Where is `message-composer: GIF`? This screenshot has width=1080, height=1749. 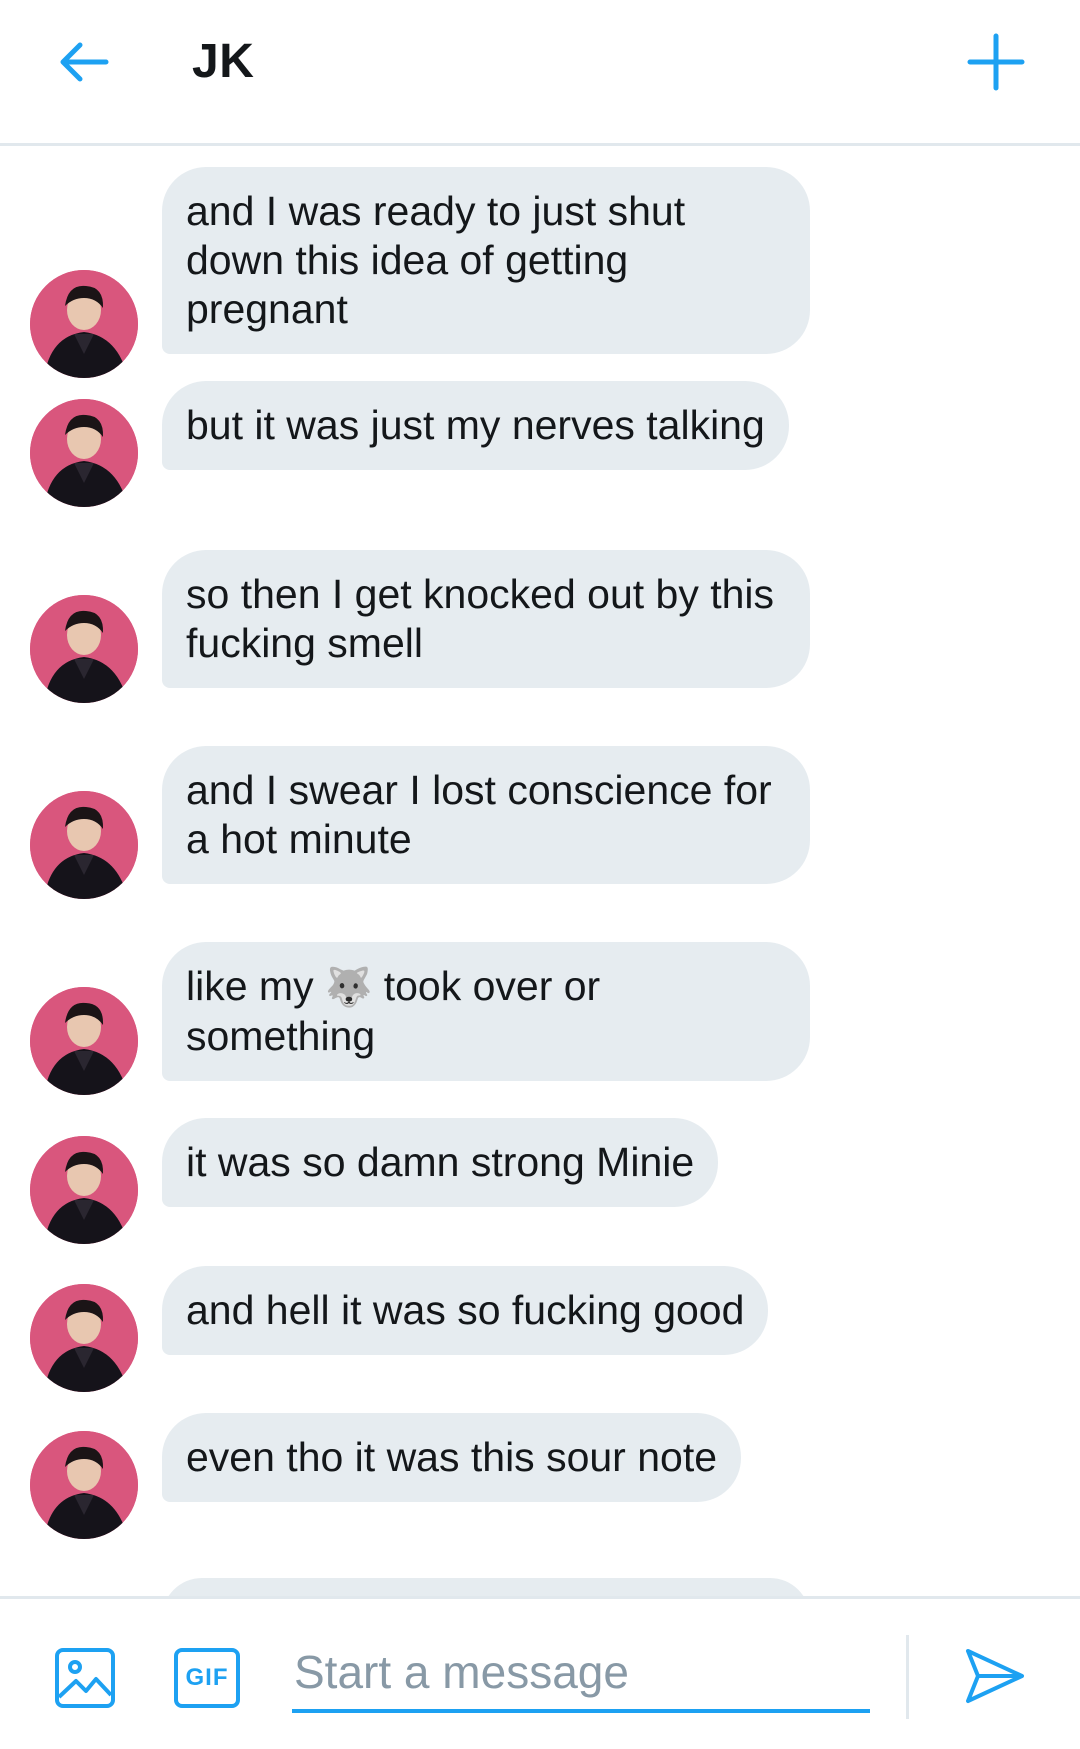
message-composer: GIF is located at coordinates (540, 1672).